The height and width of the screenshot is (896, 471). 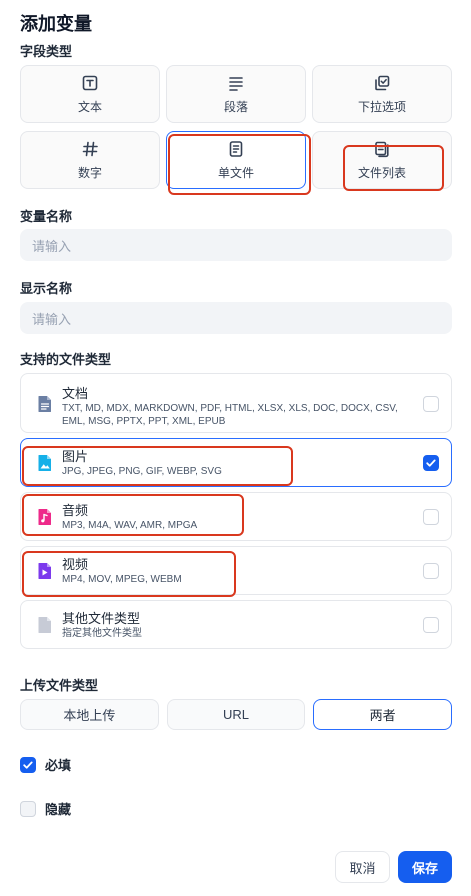 I want to click on field-type-label-paragraph: 段落, so click(x=235, y=106).